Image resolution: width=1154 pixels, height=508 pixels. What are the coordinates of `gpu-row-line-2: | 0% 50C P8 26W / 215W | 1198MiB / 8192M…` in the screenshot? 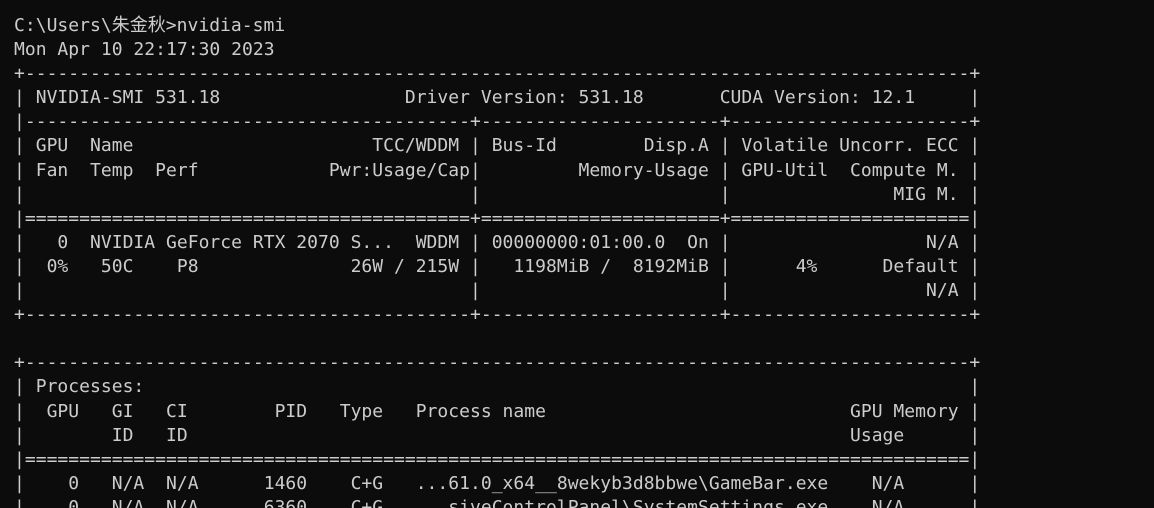 It's located at (497, 266).